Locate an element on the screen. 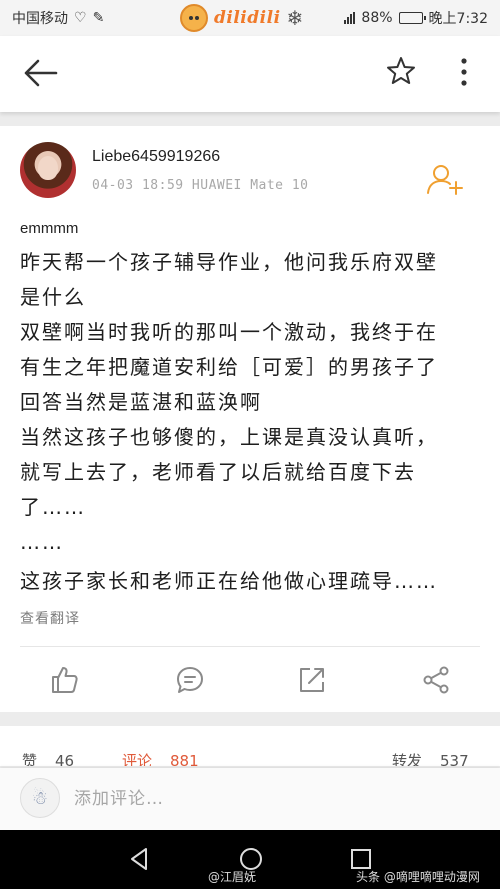 The width and height of the screenshot is (500, 889). comments-tab: 评论 881 is located at coordinates (160, 758).